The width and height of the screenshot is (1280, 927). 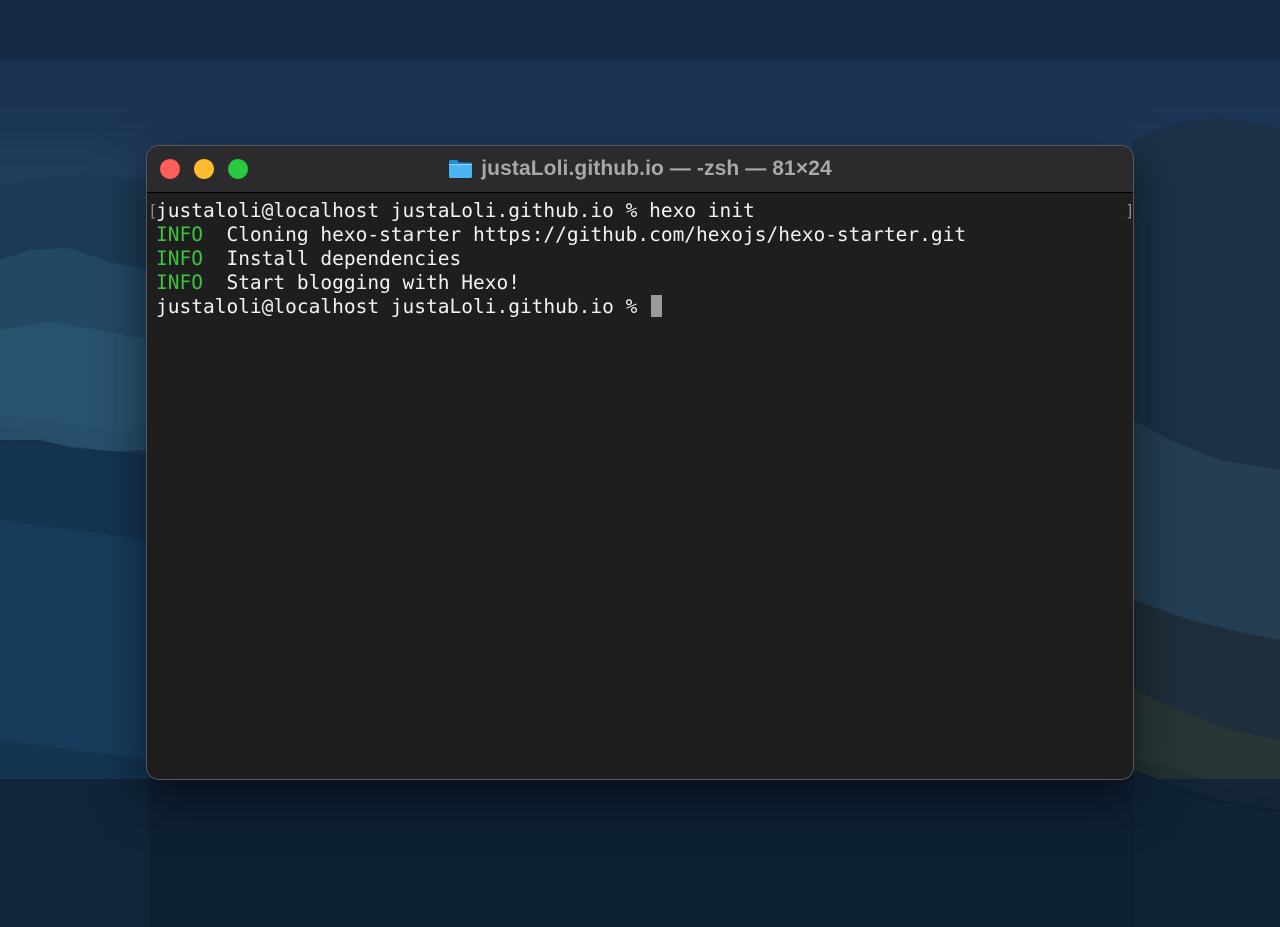 I want to click on text-cursor, so click(x=657, y=306).